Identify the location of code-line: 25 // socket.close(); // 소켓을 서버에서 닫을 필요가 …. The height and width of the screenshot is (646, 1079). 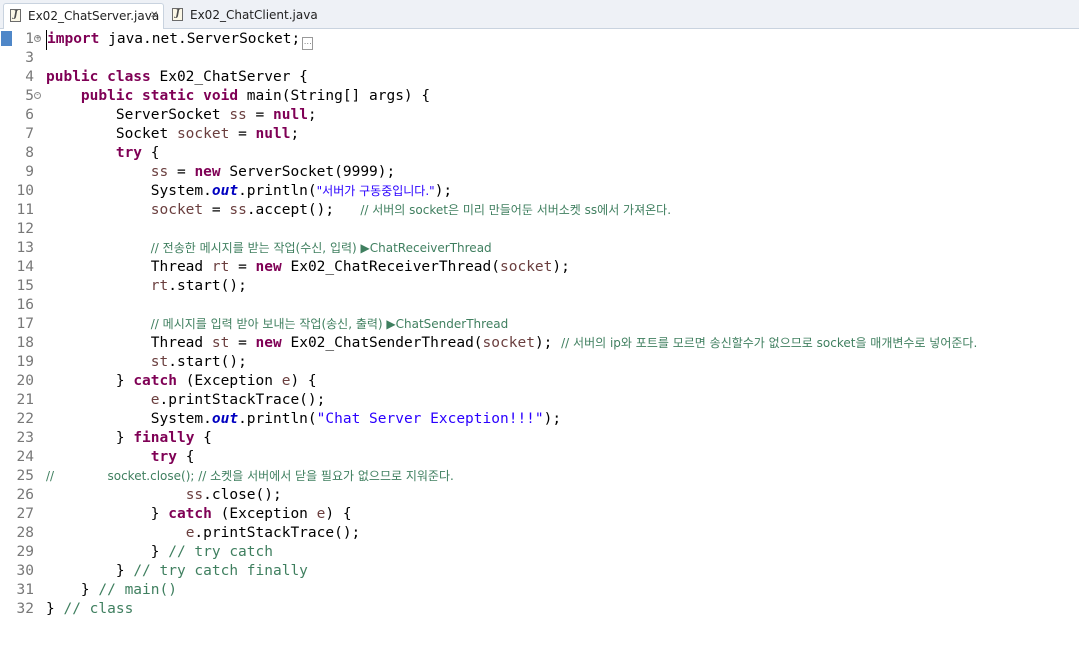
(539, 476).